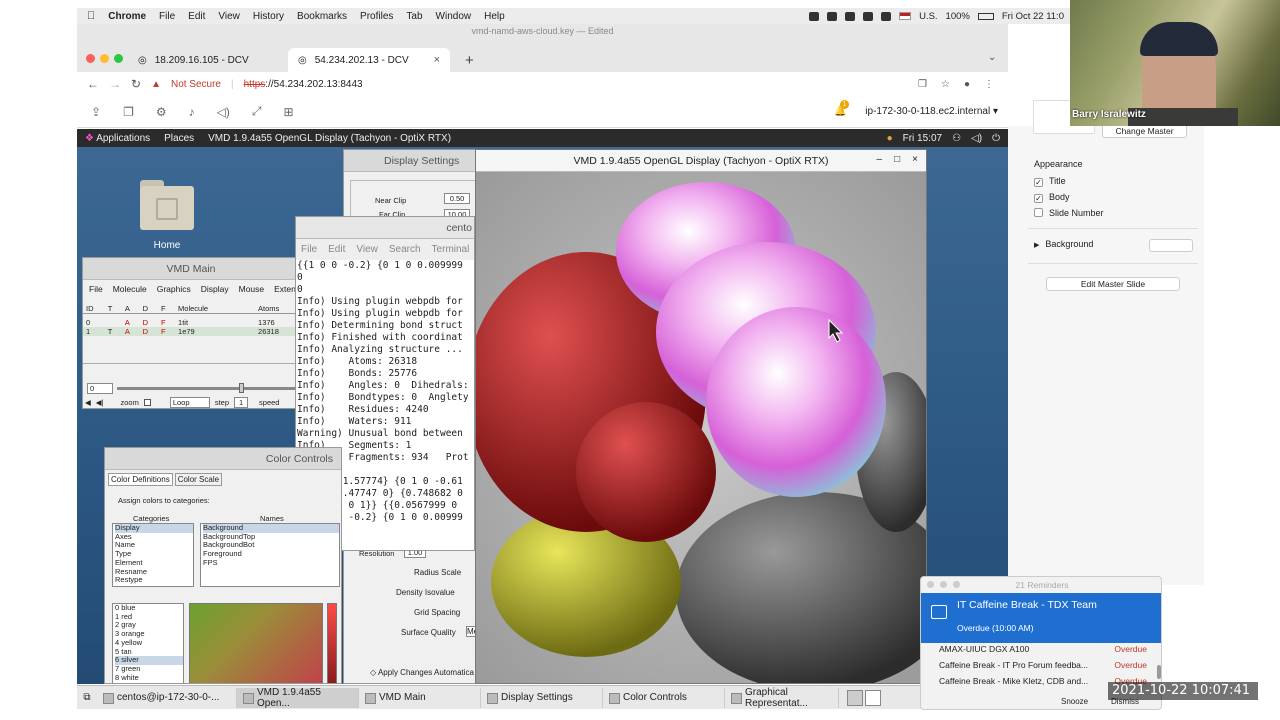  Describe the element at coordinates (1063, 244) in the screenshot. I see `background-row: ▶ Background` at that location.